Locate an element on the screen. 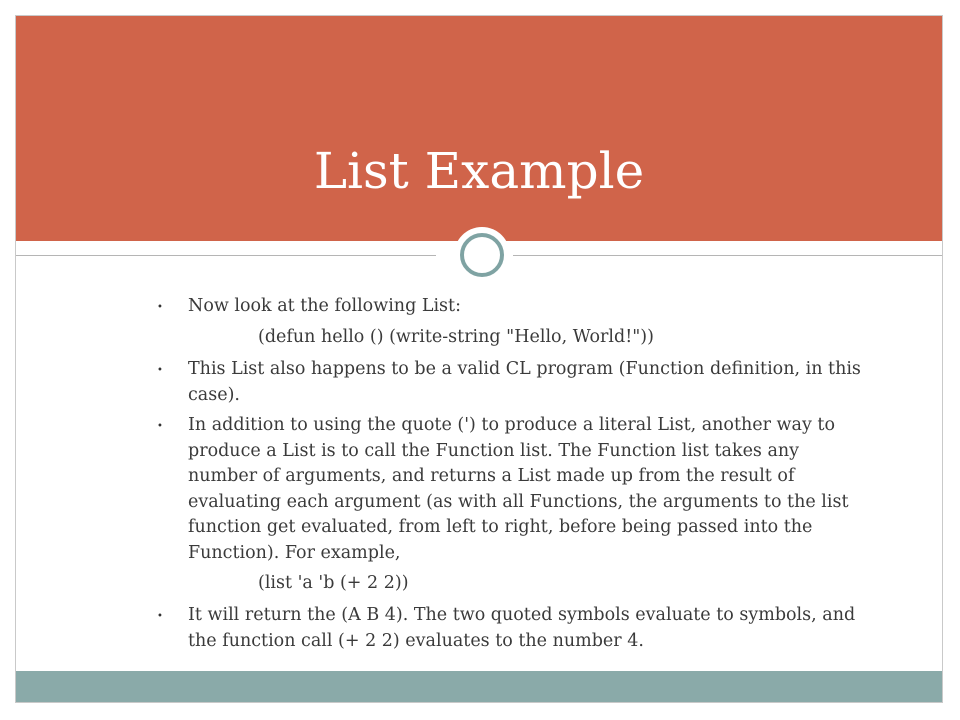 The image size is (960, 720). bullet-1-line-1: Now look at the following List: is located at coordinates (324, 306).